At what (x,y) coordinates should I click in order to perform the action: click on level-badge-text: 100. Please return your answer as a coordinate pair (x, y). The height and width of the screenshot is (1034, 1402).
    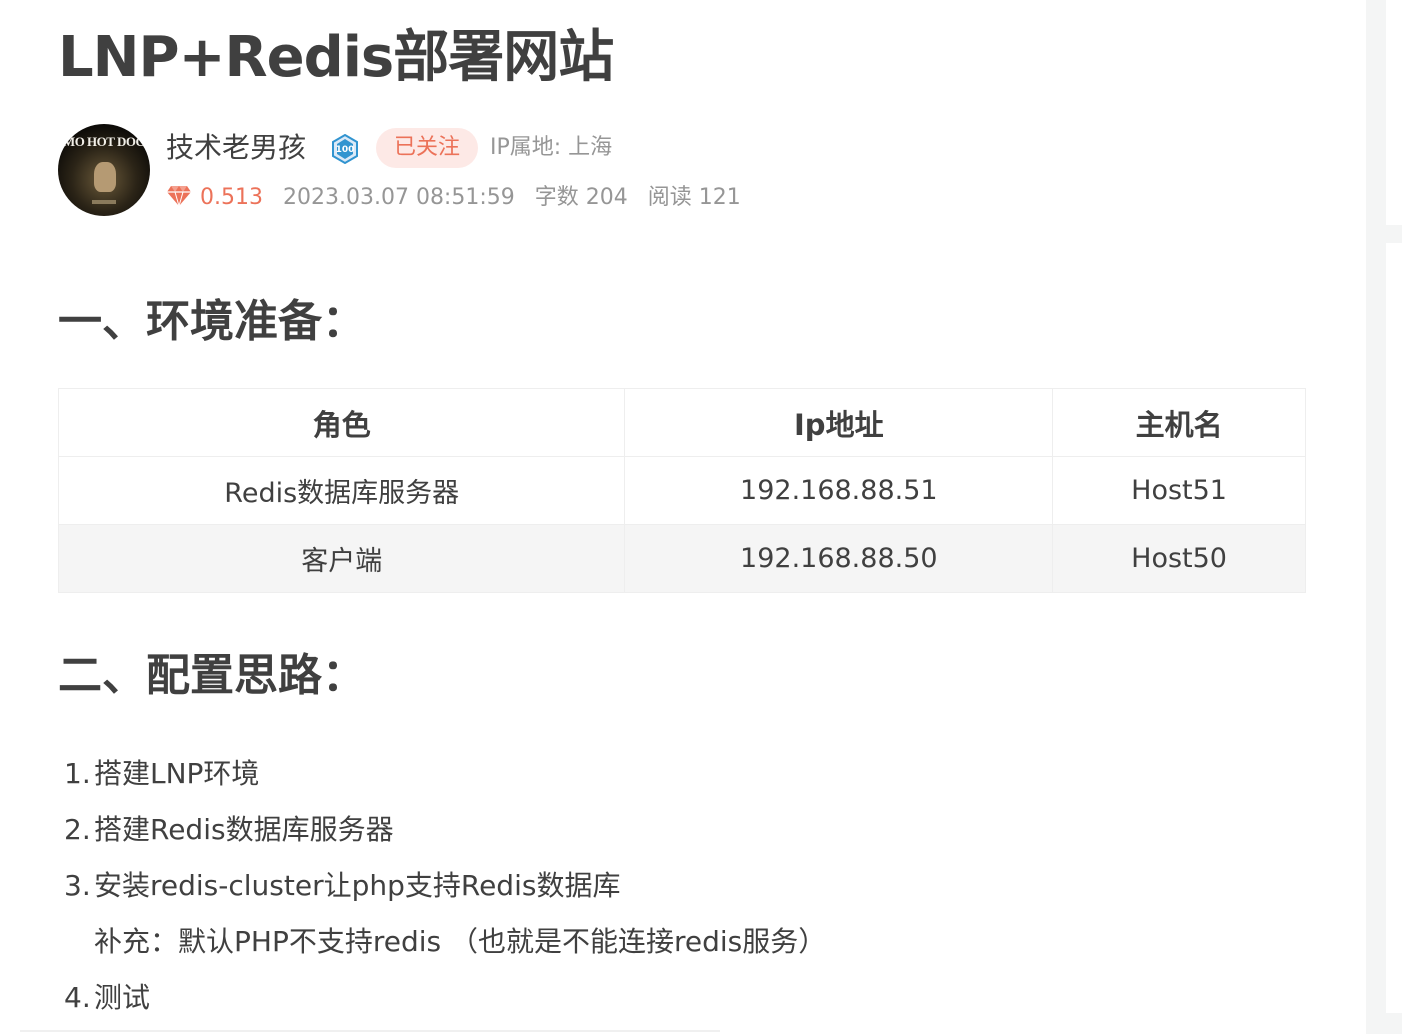
    Looking at the image, I should click on (345, 150).